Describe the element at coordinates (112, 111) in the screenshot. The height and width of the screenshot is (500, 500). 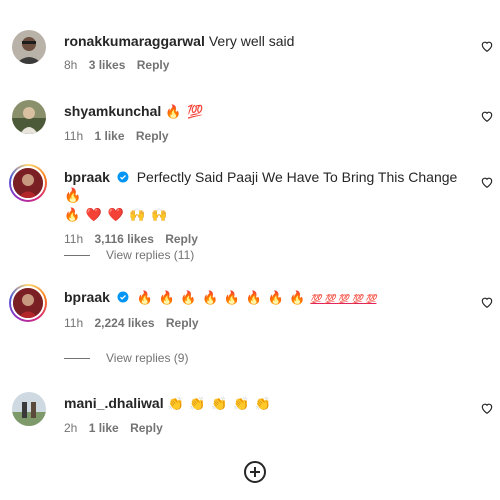
I see `comment-username: shyamkunchal` at that location.